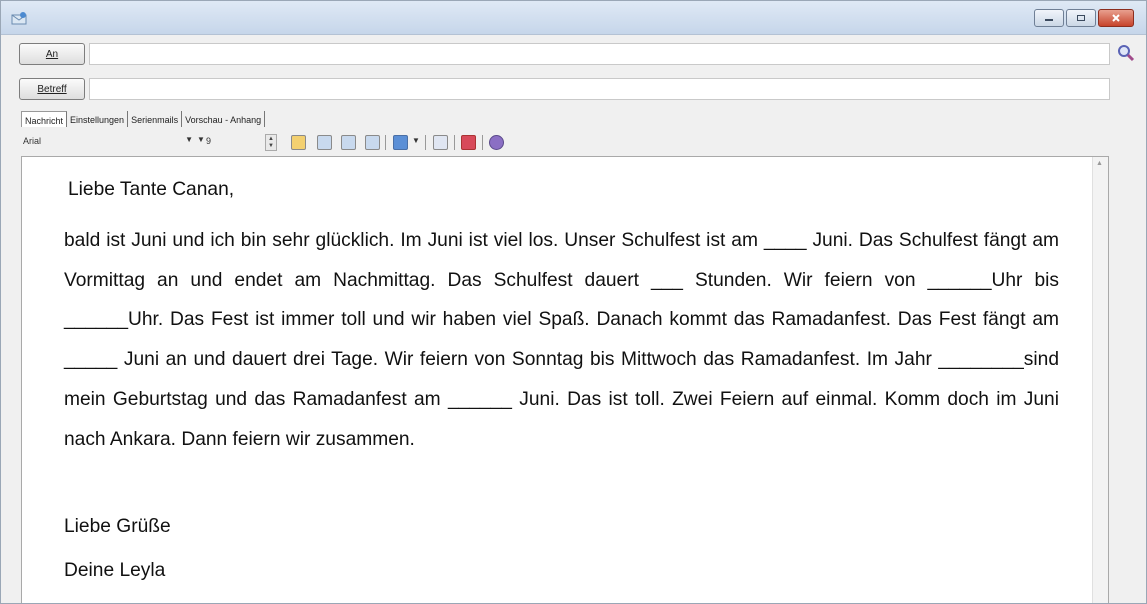 This screenshot has height=604, width=1147. I want to click on editor-scrollbar: ▲, so click(1100, 380).